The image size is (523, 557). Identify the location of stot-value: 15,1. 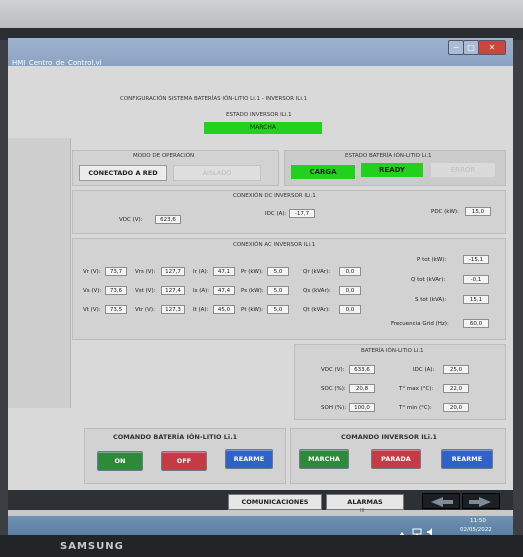
(476, 299).